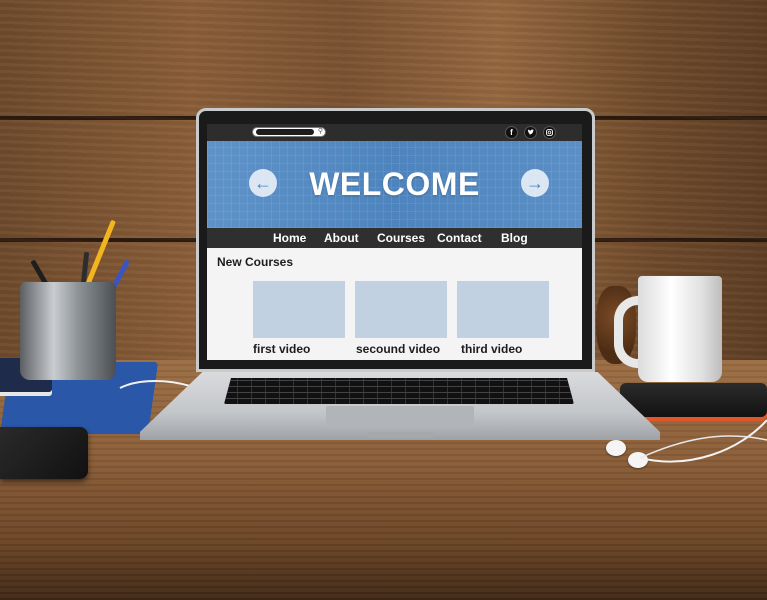 The width and height of the screenshot is (767, 600). What do you see at coordinates (68, 331) in the screenshot?
I see `pencil-cup` at bounding box center [68, 331].